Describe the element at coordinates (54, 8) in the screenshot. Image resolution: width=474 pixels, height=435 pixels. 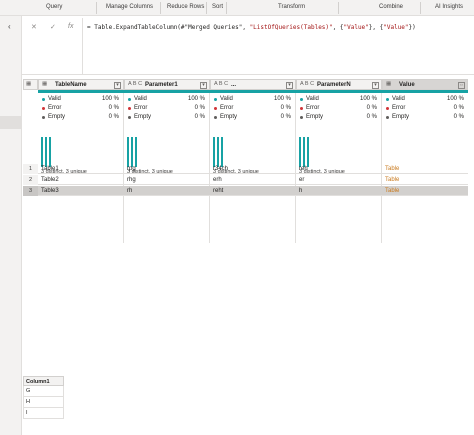
I see `ribbon-group-query: Query` at that location.